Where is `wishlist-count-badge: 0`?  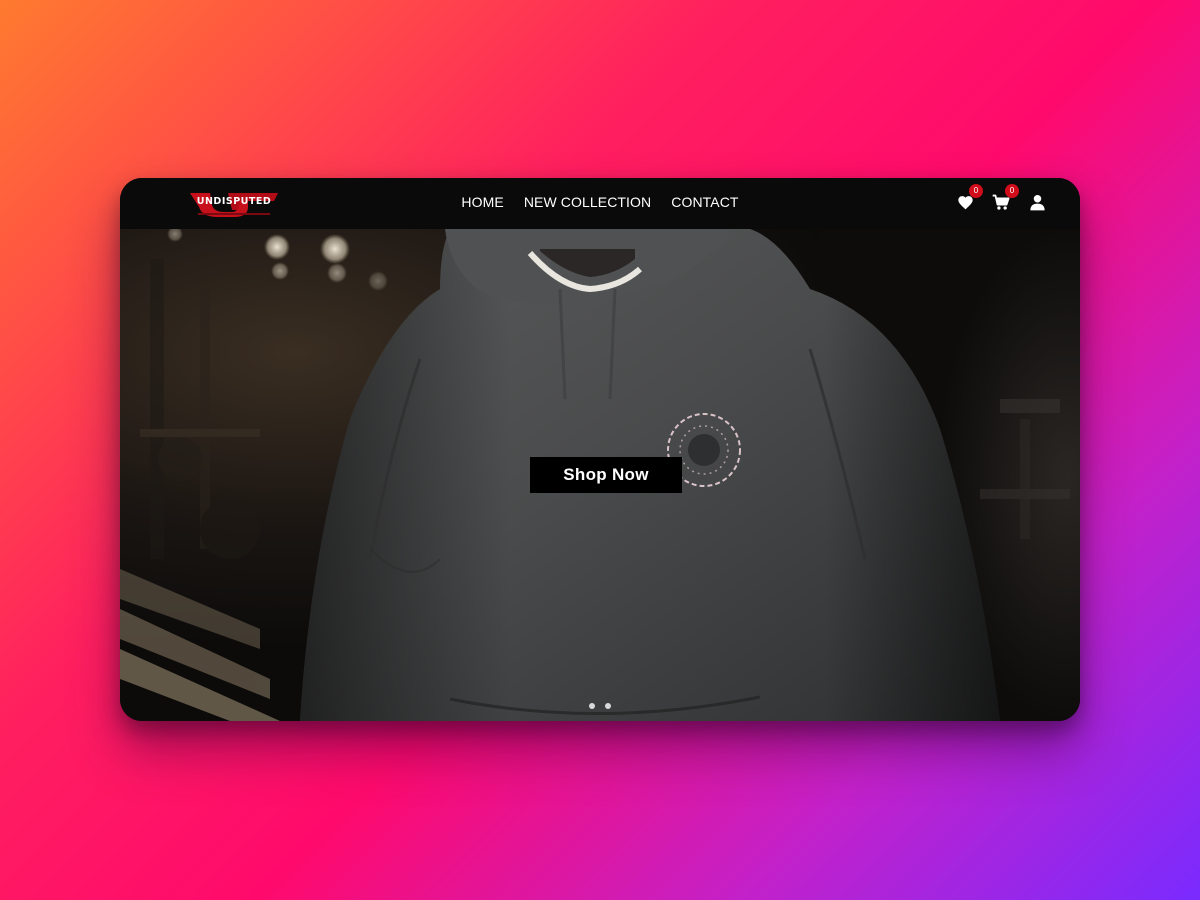 wishlist-count-badge: 0 is located at coordinates (976, 191).